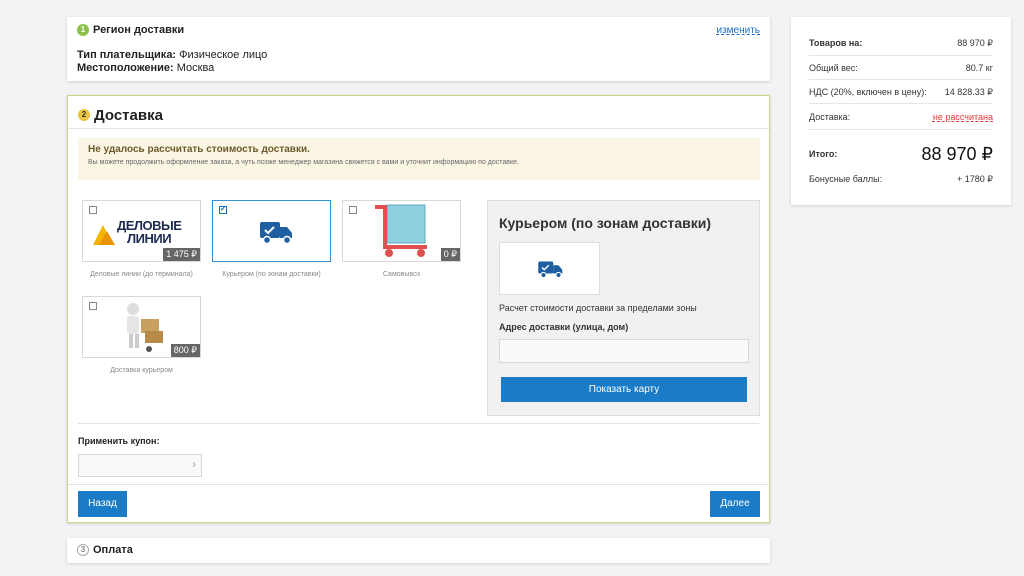 This screenshot has height=576, width=1024. I want to click on summary-vat-row: НДС (20%, включен в цену): 14 828.33 ₽, so click(901, 92).